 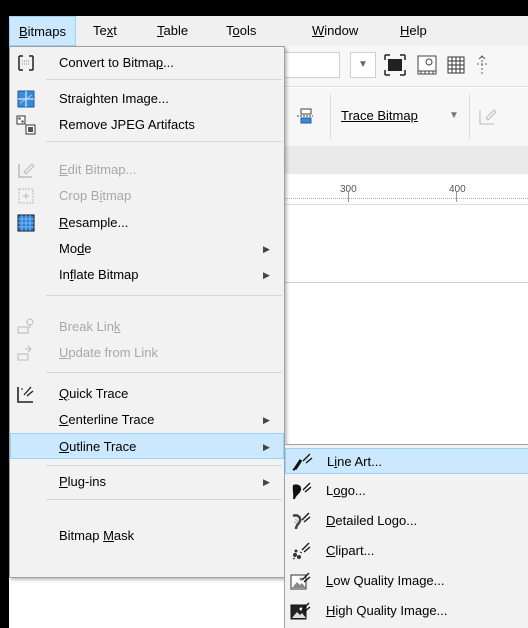 What do you see at coordinates (42, 31) in the screenshot?
I see `menu-bitmaps: Bitmaps` at bounding box center [42, 31].